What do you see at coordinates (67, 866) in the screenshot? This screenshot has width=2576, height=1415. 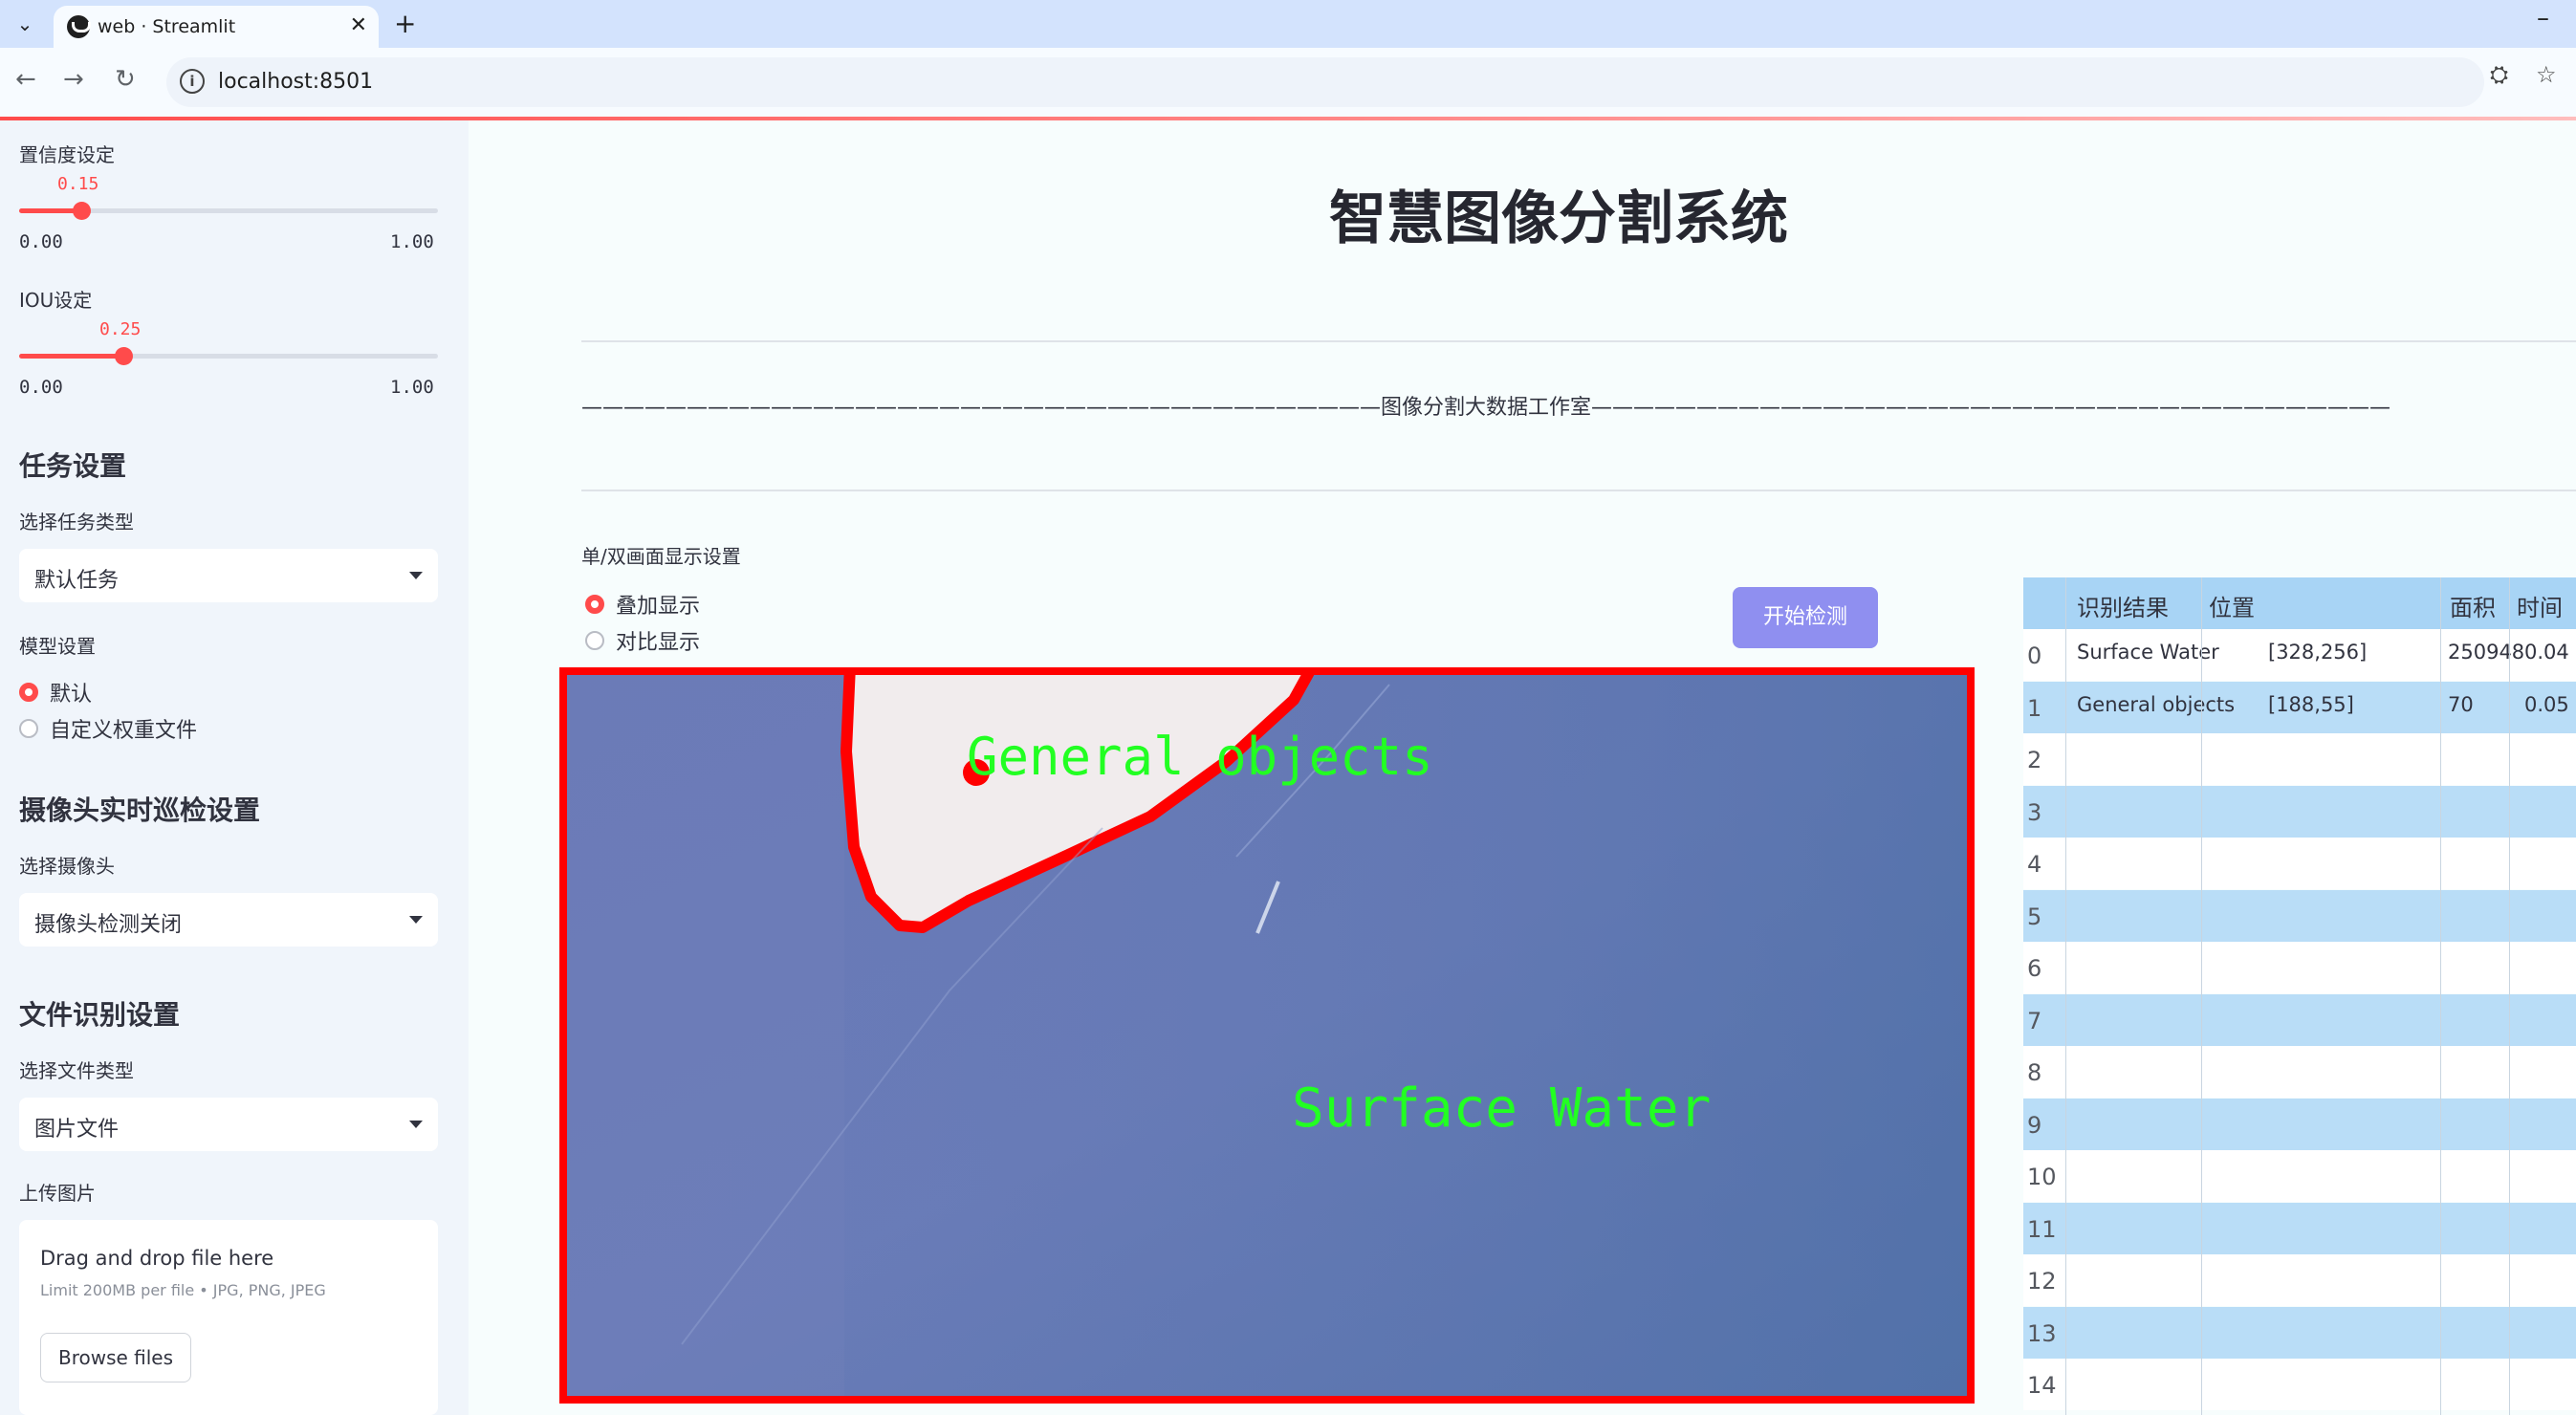 I see `camera-label: 选择摄像头` at bounding box center [67, 866].